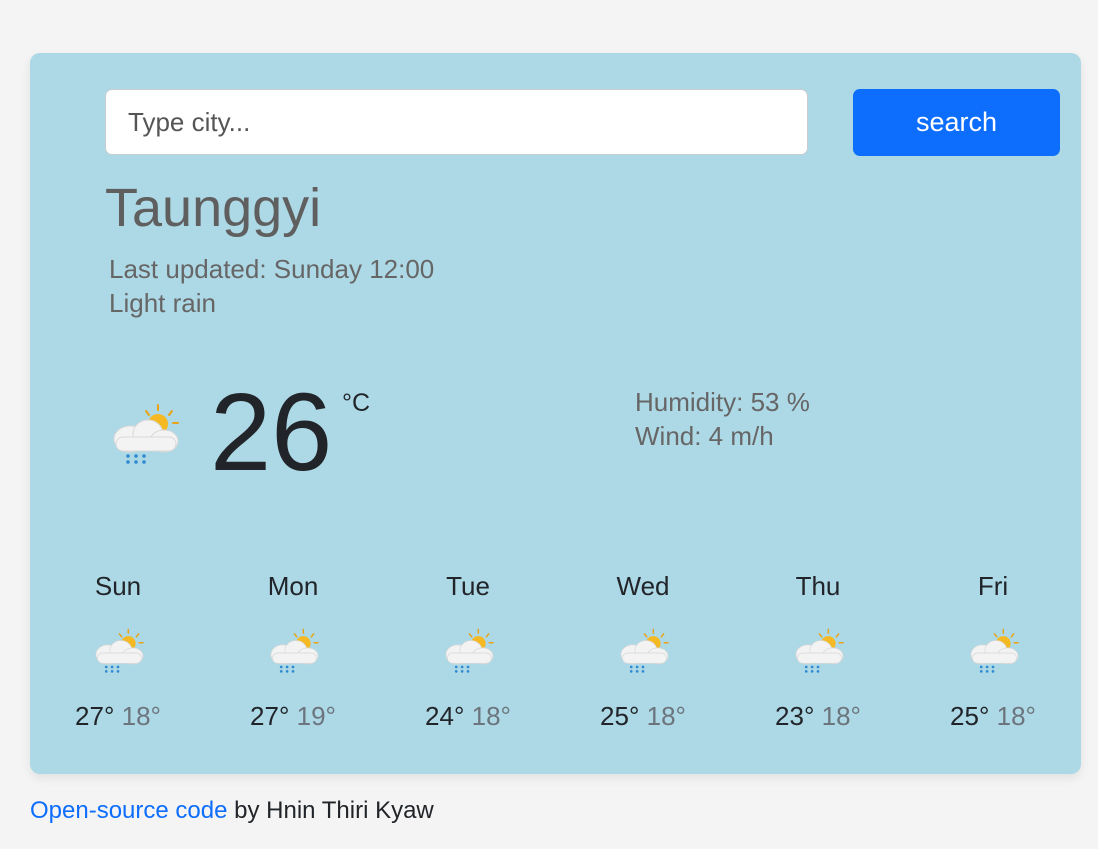 The height and width of the screenshot is (849, 1098). I want to click on city-search-input, so click(456, 122).